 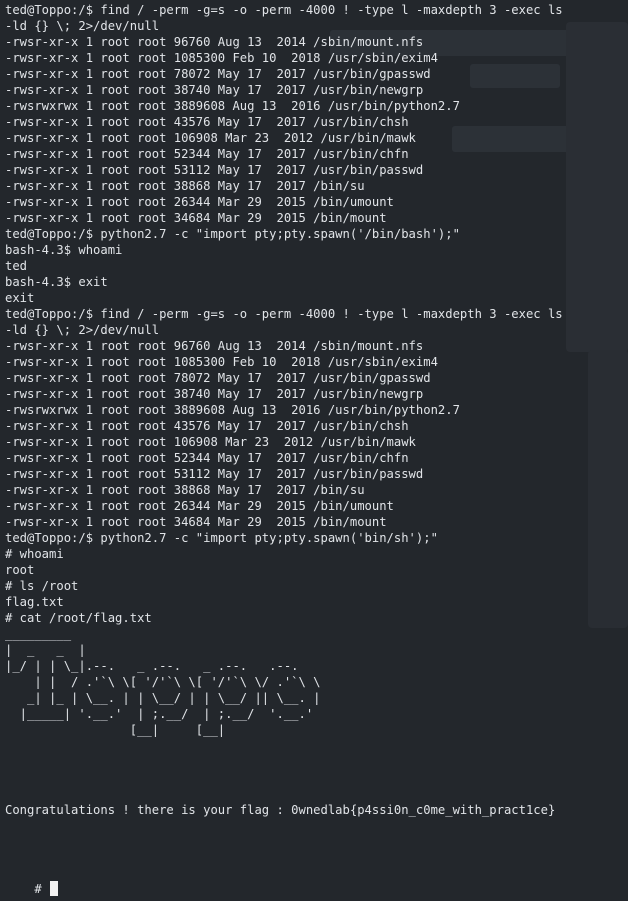 What do you see at coordinates (56, 282) in the screenshot?
I see `terminal-line: bash-4.3$ exit` at bounding box center [56, 282].